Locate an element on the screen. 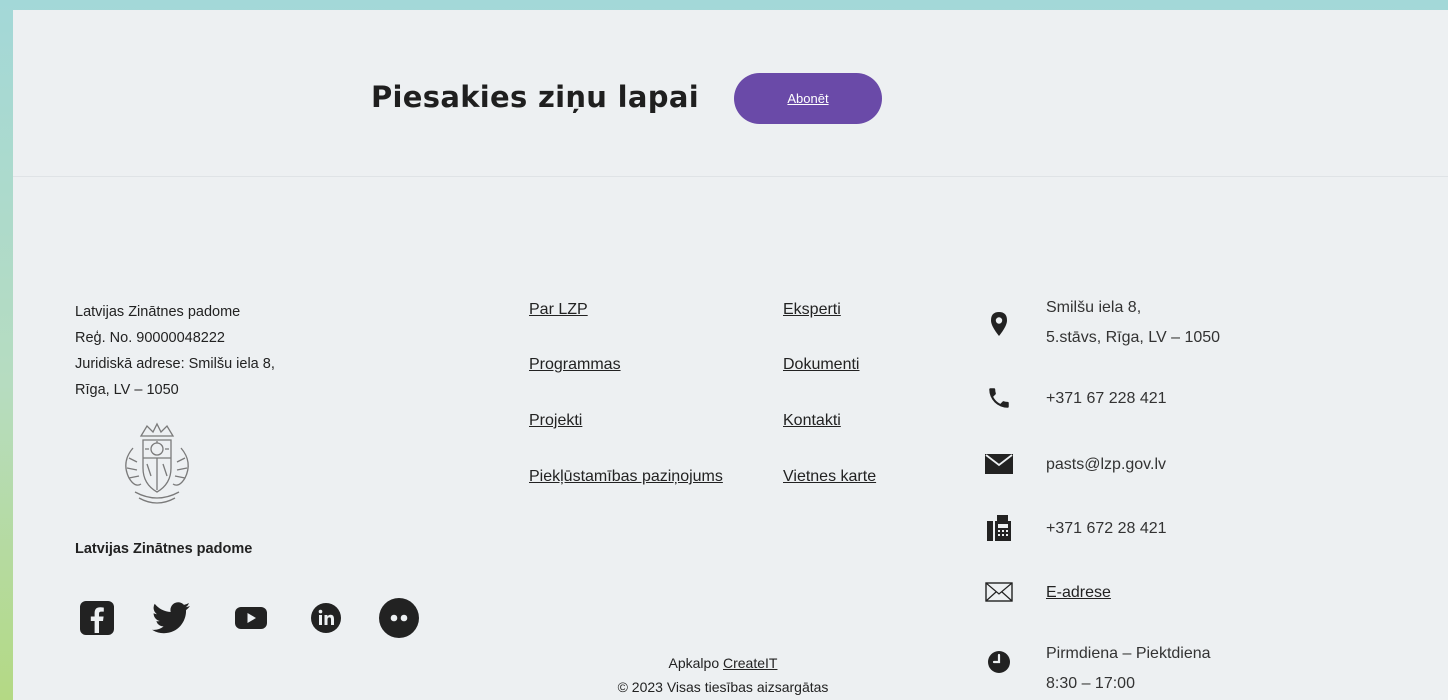 This screenshot has width=1448, height=700. phone-icon is located at coordinates (999, 398).